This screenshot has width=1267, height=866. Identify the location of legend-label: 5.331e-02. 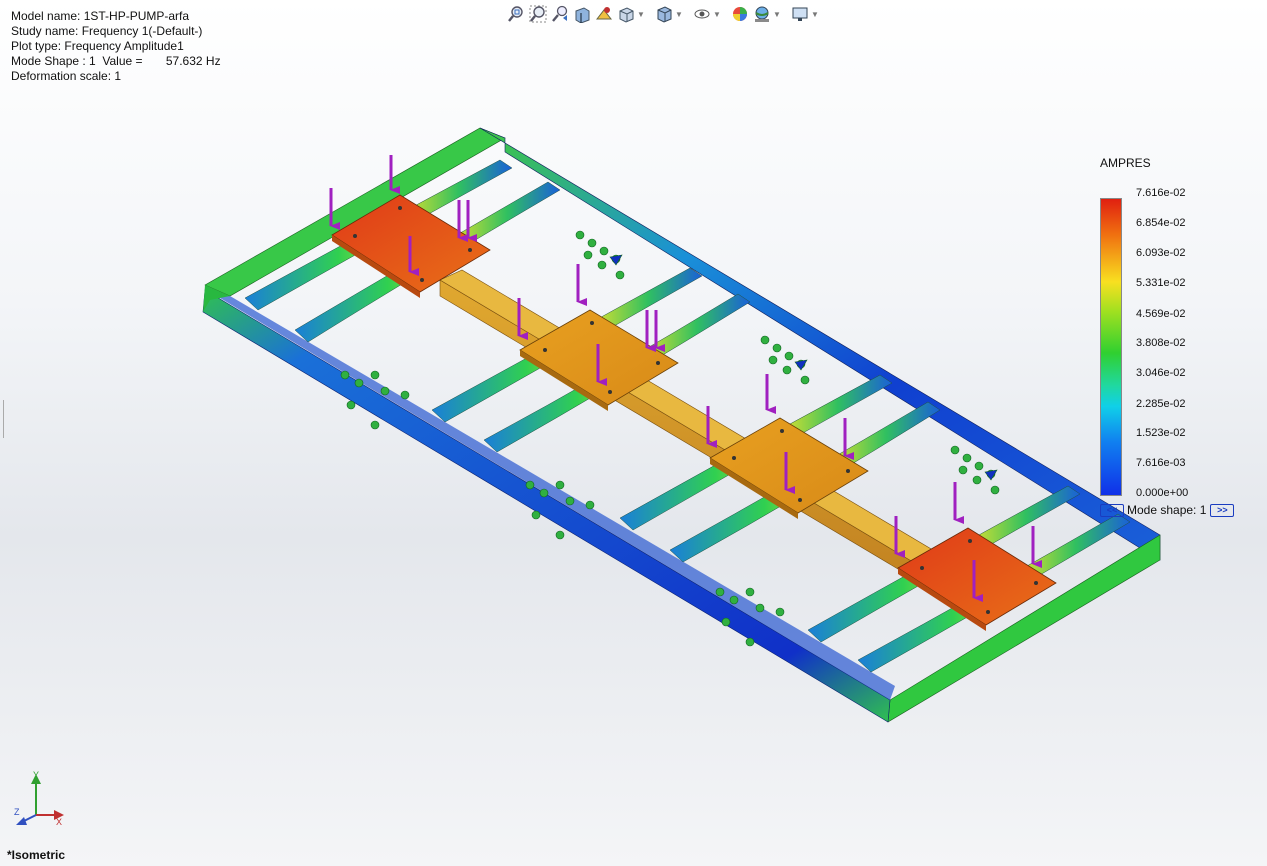
(1161, 283).